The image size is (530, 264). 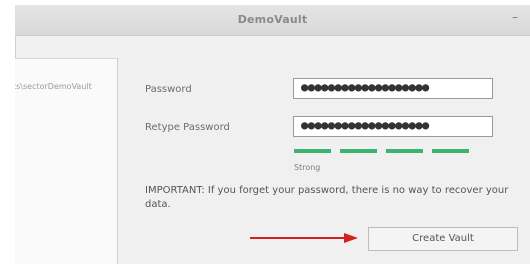 What do you see at coordinates (393, 88) in the screenshot?
I see `password-field: ●●●●●●●●●●●●●●●●●●●` at bounding box center [393, 88].